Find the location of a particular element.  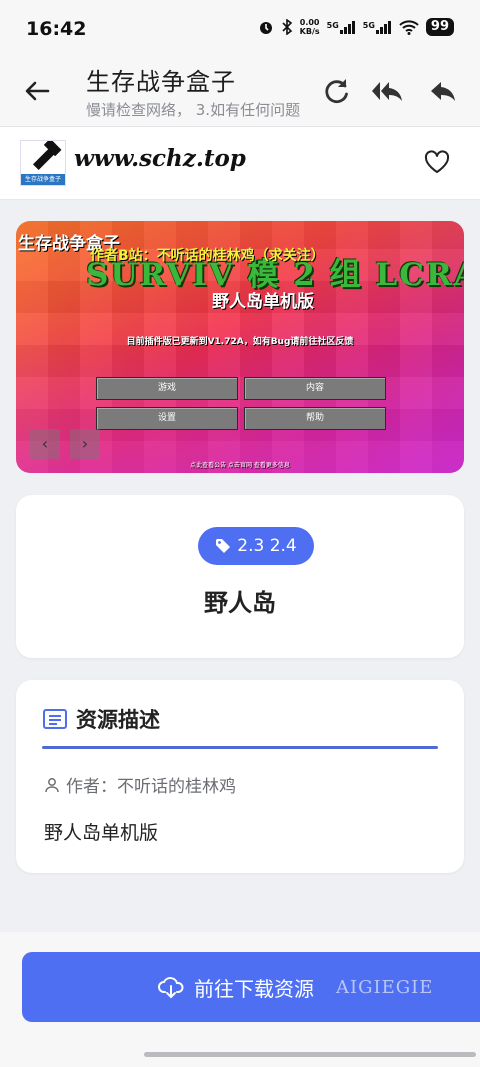

network-speed: 0.00 KB/s is located at coordinates (310, 27).